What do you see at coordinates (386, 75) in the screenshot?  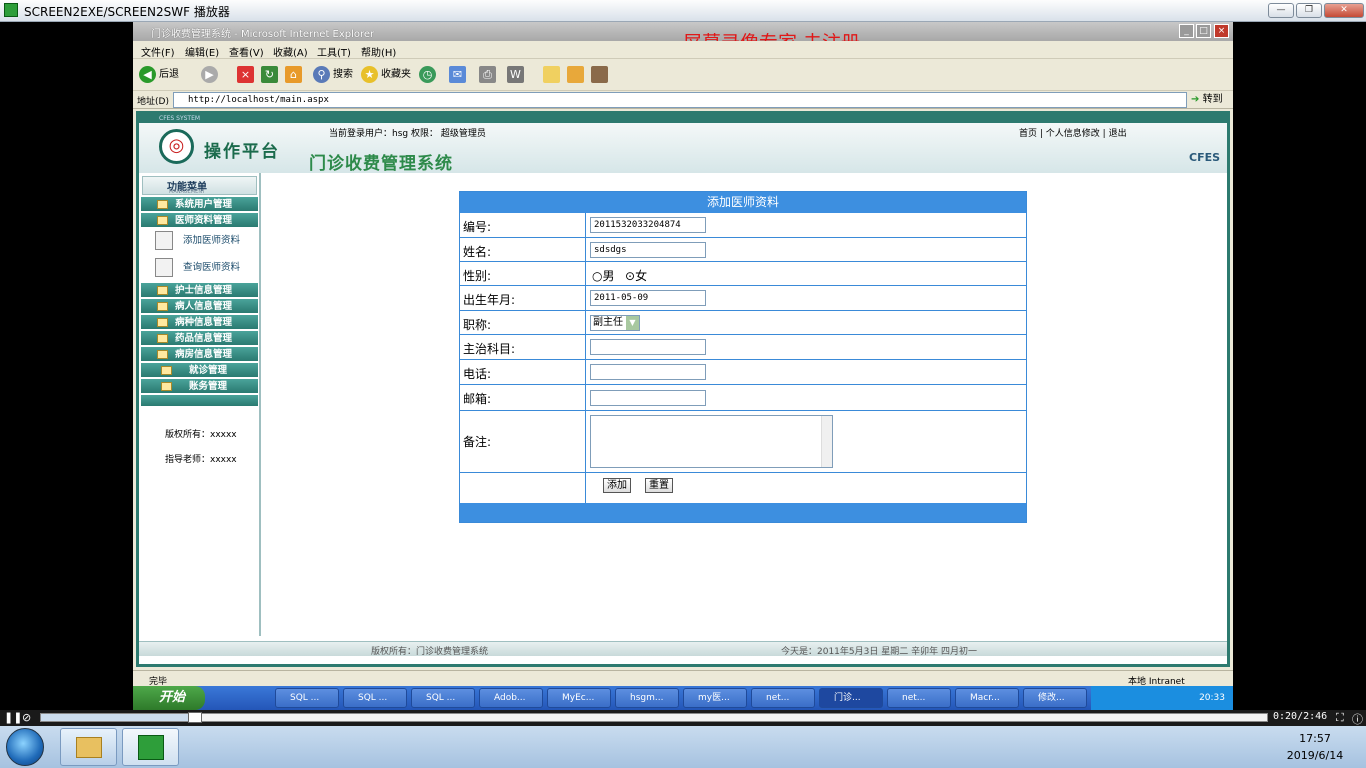 I see `favorites-button: ★ 收藏夹` at bounding box center [386, 75].